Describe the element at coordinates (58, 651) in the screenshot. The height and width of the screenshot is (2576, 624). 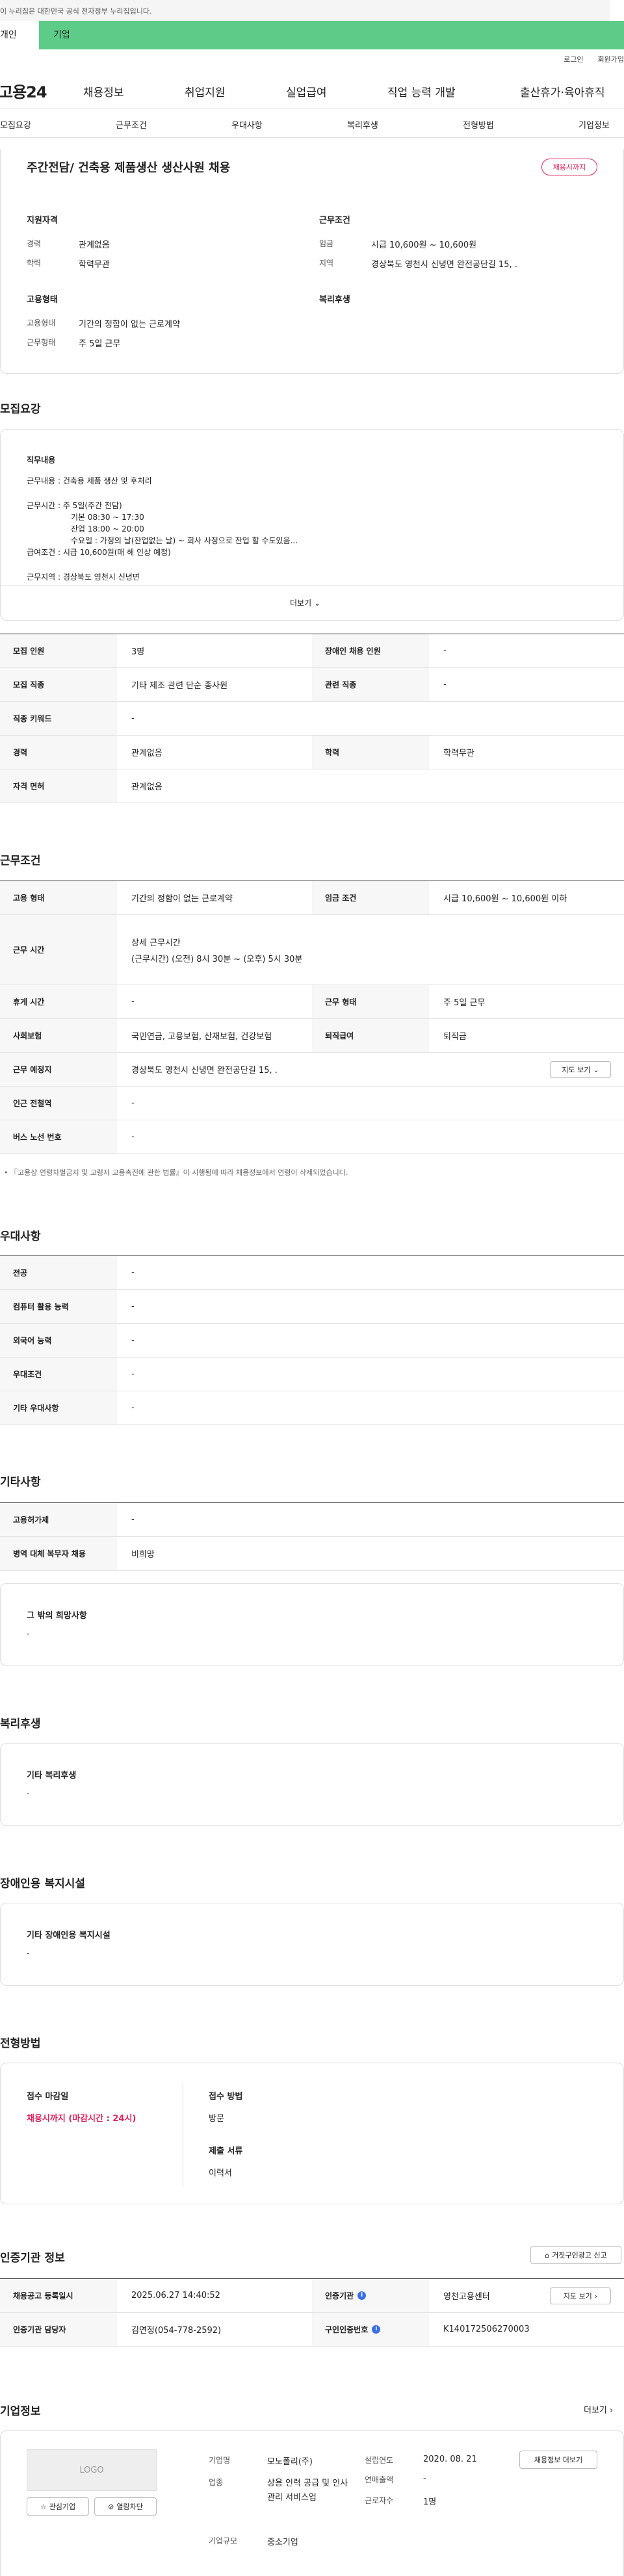
I see `table-header-cell: 모집 인원` at that location.